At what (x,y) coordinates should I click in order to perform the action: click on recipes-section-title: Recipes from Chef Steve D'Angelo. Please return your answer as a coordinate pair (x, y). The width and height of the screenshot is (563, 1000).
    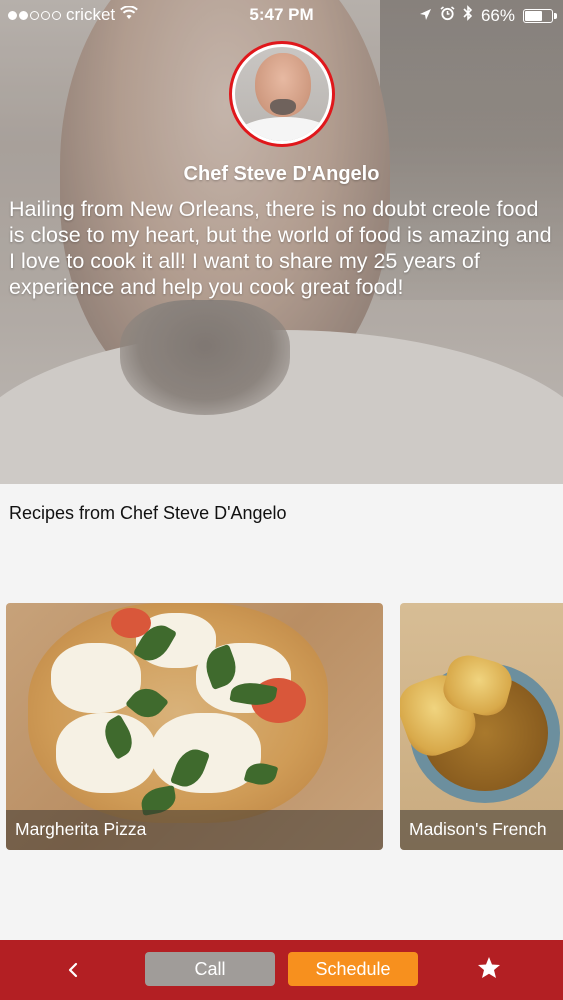
    Looking at the image, I should click on (148, 513).